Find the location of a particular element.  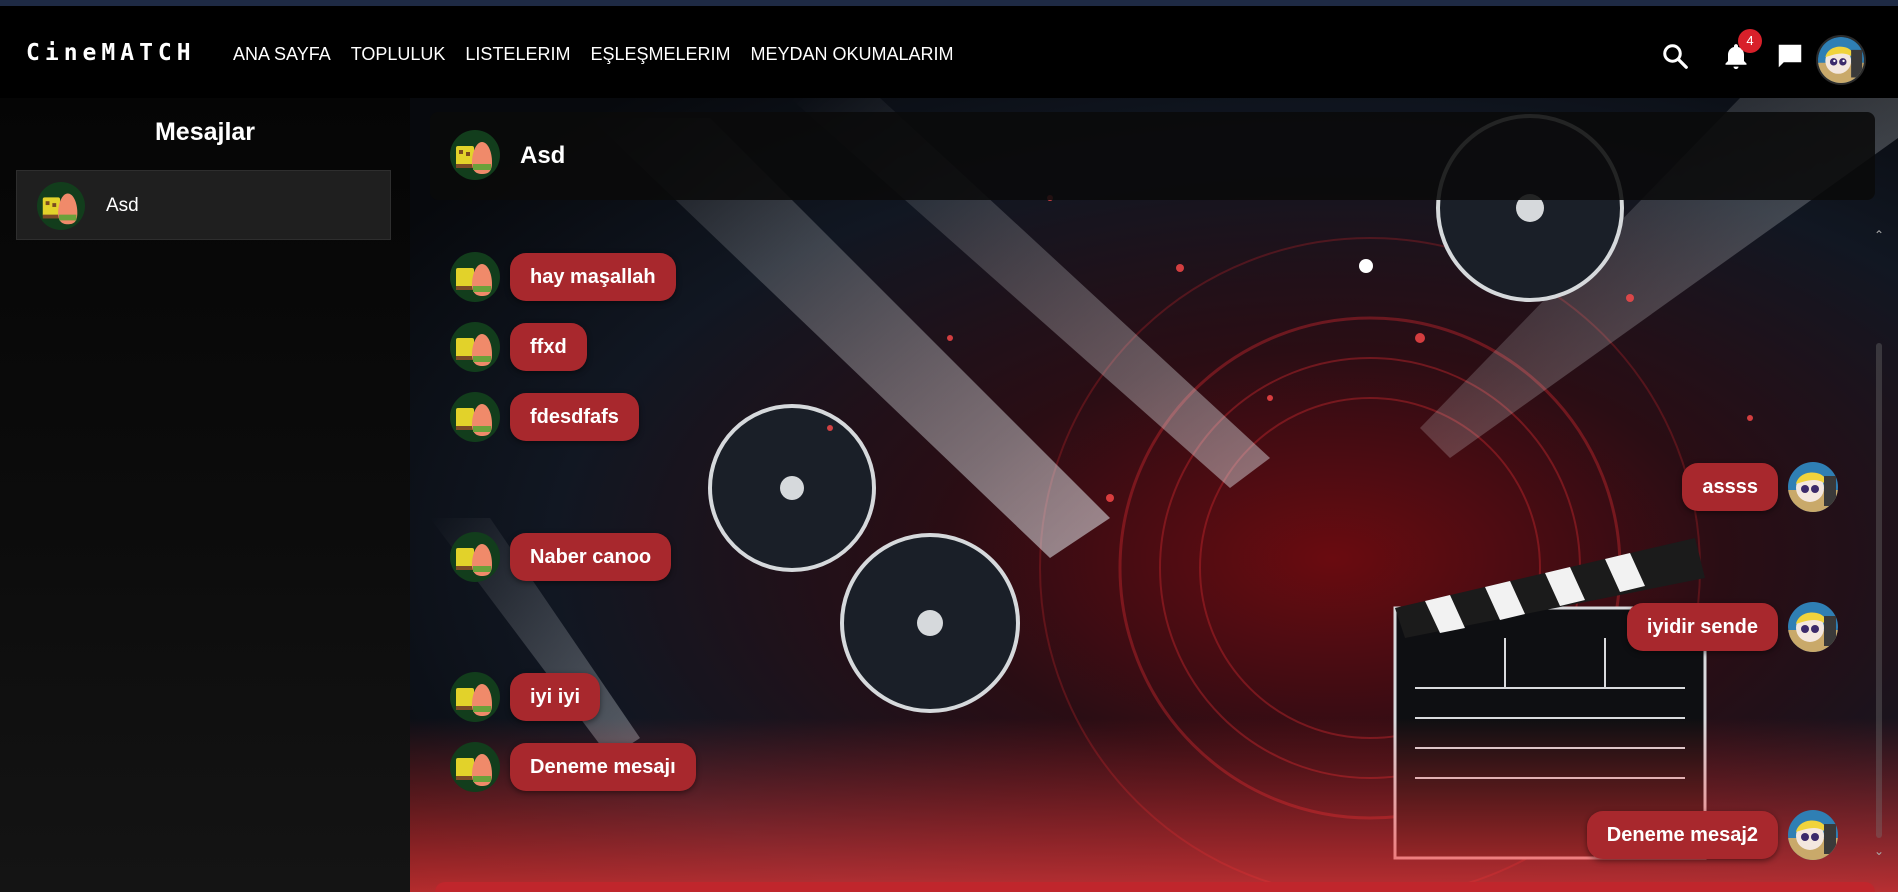

message-row: iyi iyi is located at coordinates (525, 697).